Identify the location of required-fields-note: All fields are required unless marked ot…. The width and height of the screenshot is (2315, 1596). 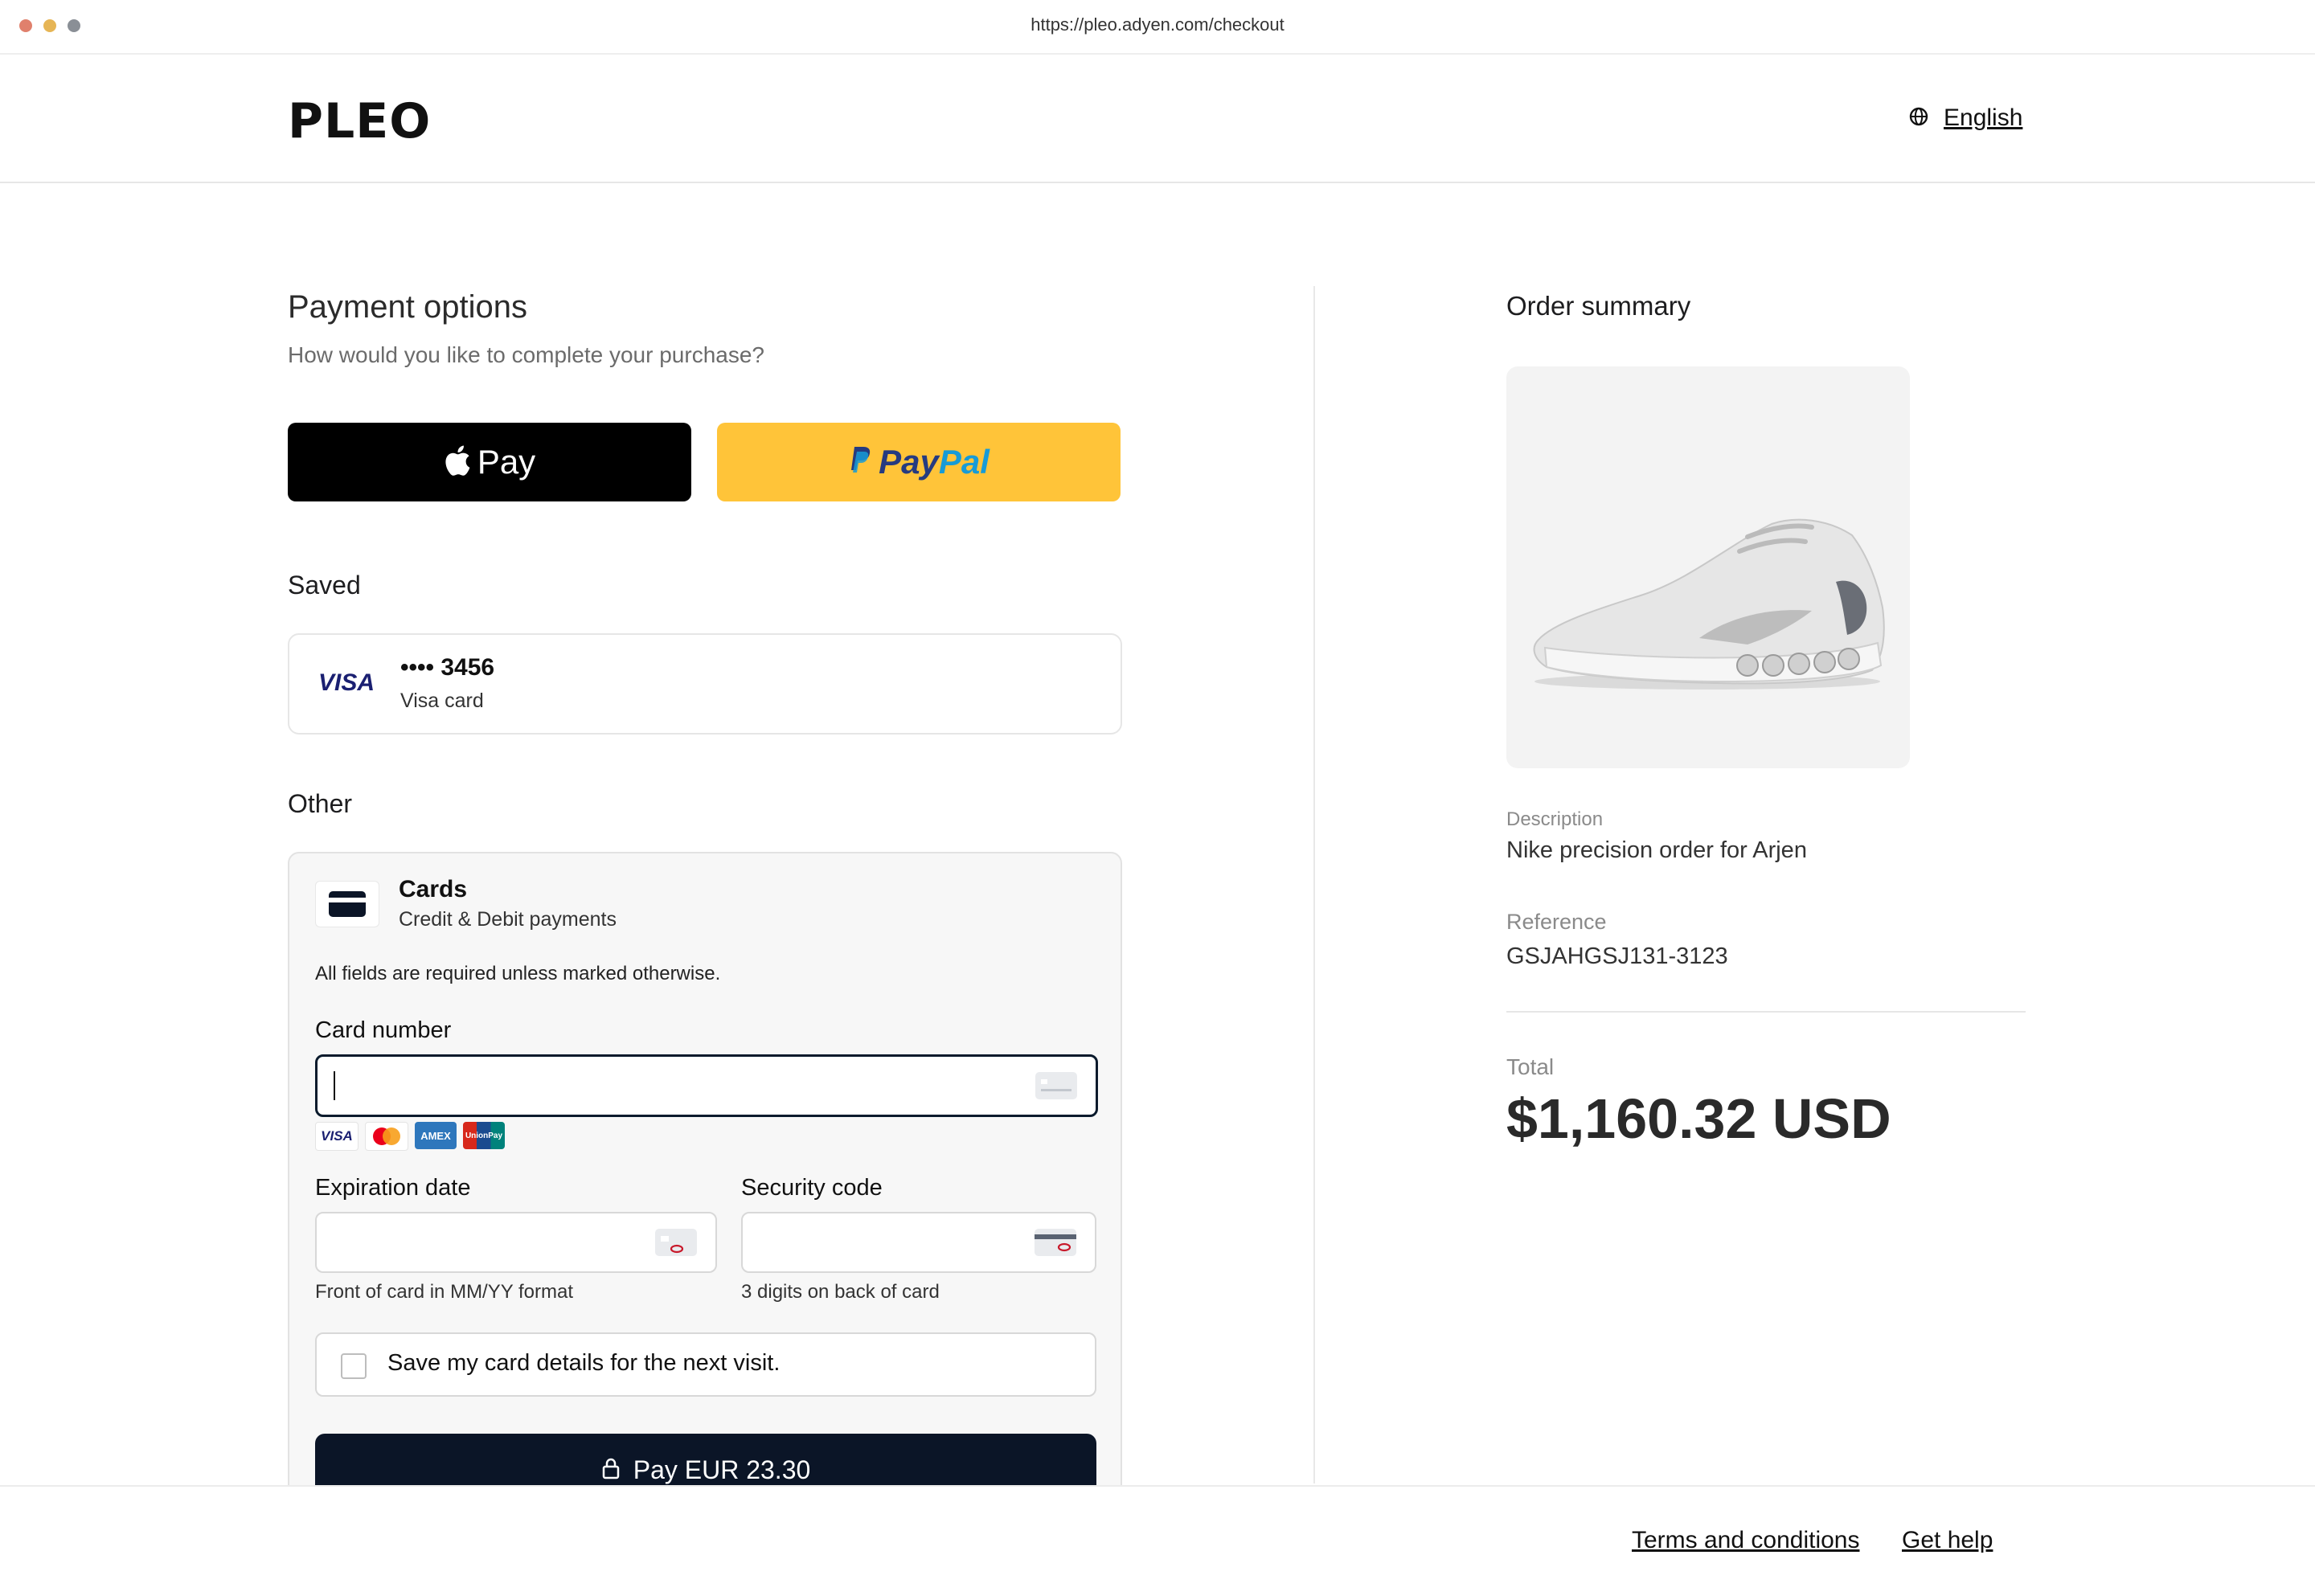
(518, 973).